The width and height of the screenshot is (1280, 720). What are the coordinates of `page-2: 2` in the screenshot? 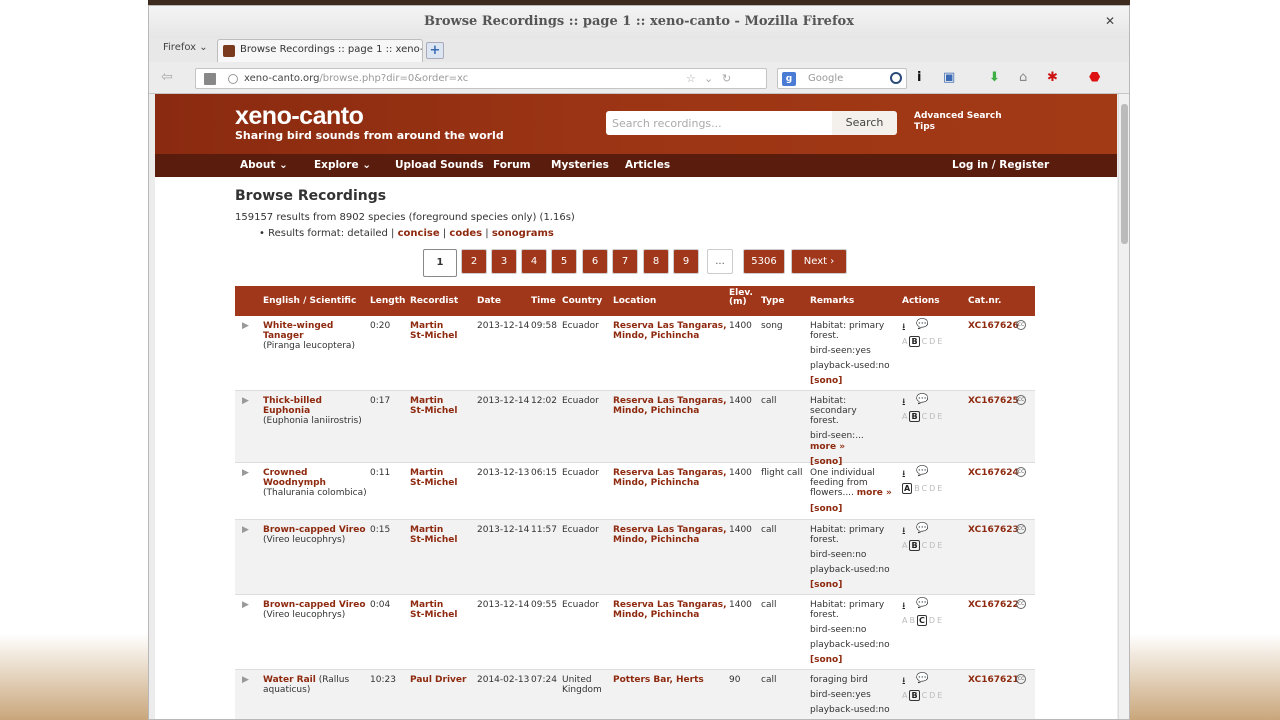 It's located at (474, 261).